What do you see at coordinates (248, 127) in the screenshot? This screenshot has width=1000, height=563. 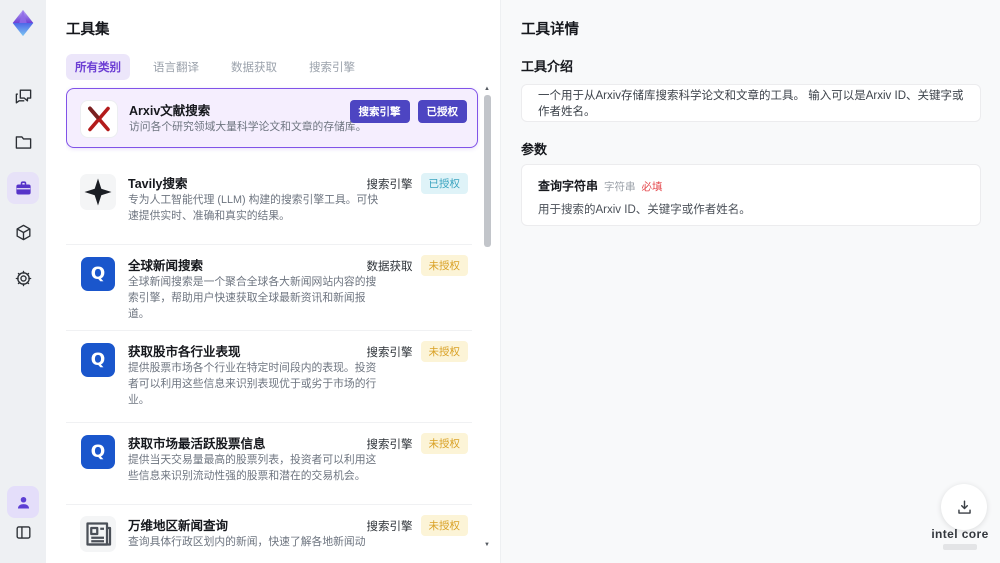 I see `tool-desc: 访问各个研究领域大量科学论文和文章的存储库。` at bounding box center [248, 127].